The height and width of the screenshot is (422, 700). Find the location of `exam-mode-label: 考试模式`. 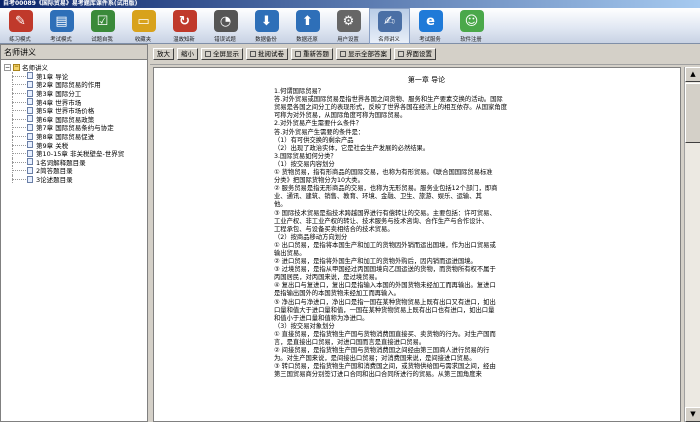

exam-mode-label: 考试模式 is located at coordinates (61, 39).